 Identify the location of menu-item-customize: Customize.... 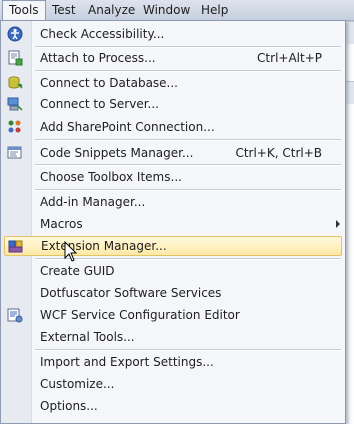
(173, 384).